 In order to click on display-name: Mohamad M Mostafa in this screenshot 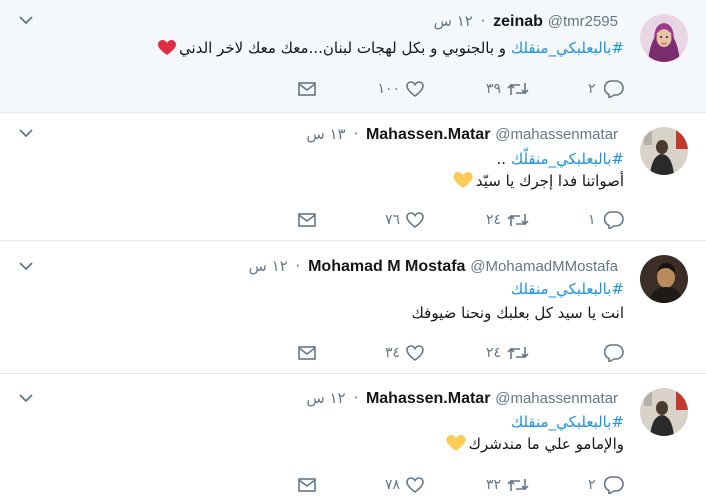, I will do `click(386, 266)`.